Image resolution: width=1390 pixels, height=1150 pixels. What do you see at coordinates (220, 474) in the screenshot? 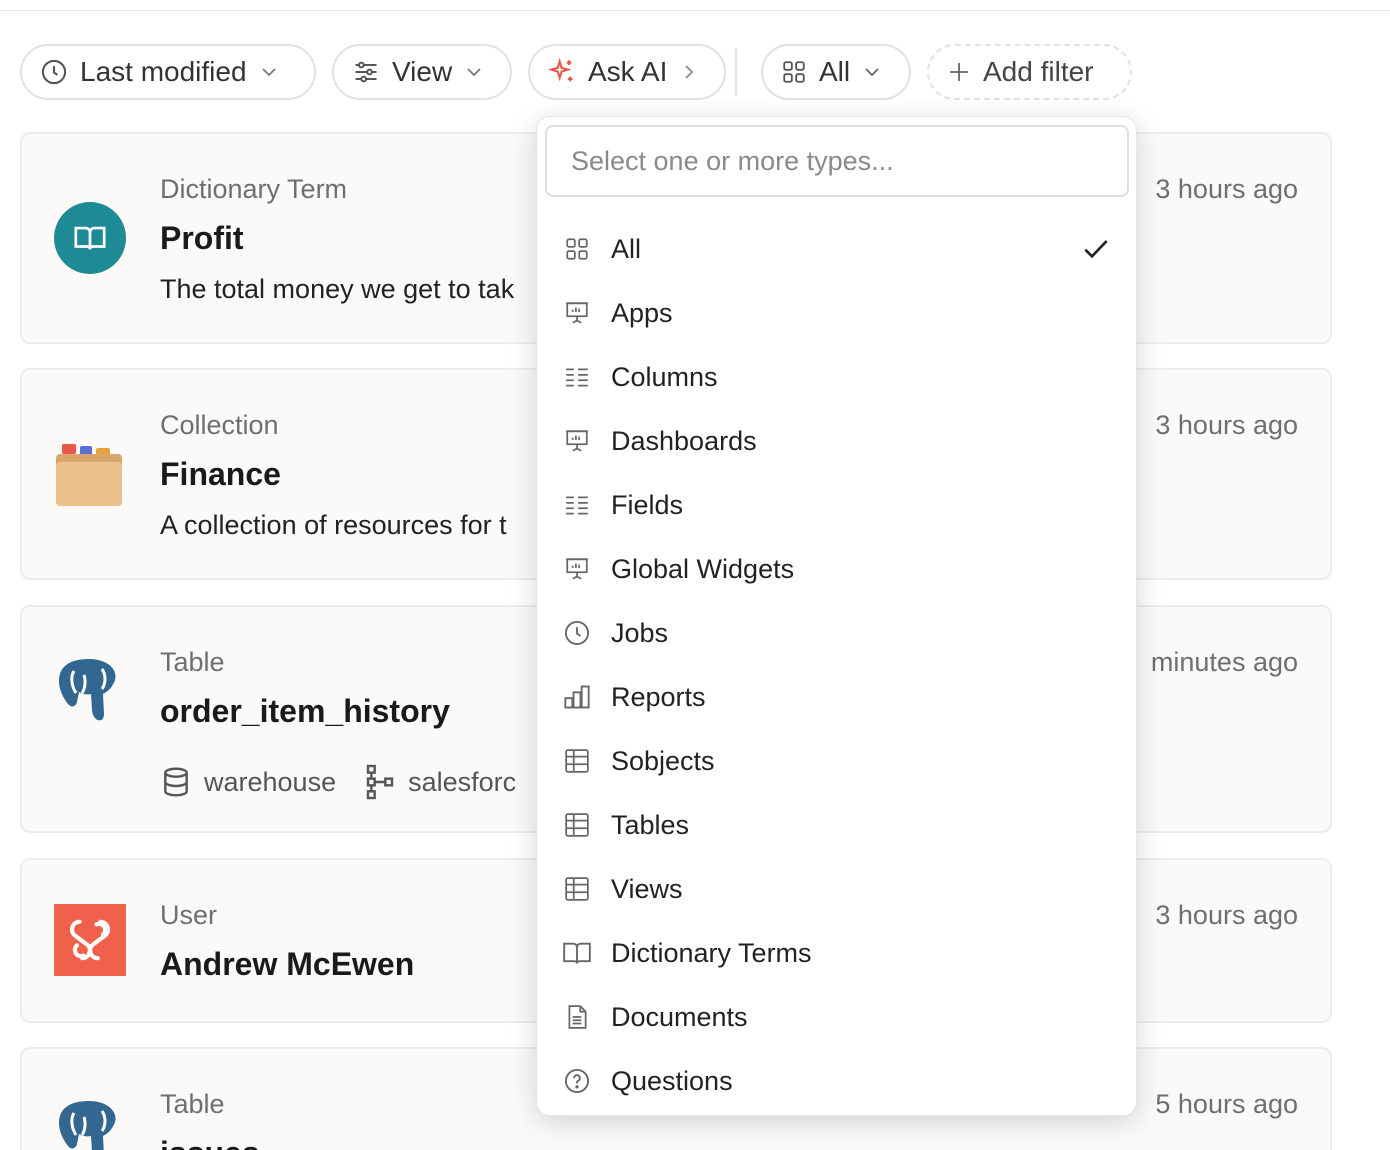
I see `result-title: Finance` at bounding box center [220, 474].